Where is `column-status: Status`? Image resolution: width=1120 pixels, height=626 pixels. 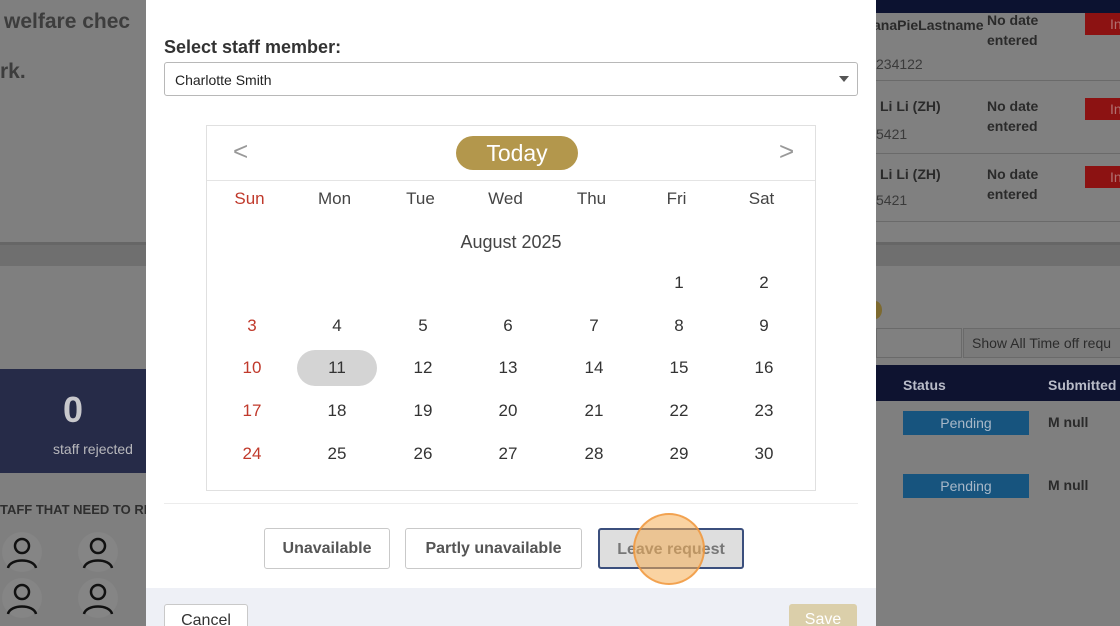 column-status: Status is located at coordinates (924, 385).